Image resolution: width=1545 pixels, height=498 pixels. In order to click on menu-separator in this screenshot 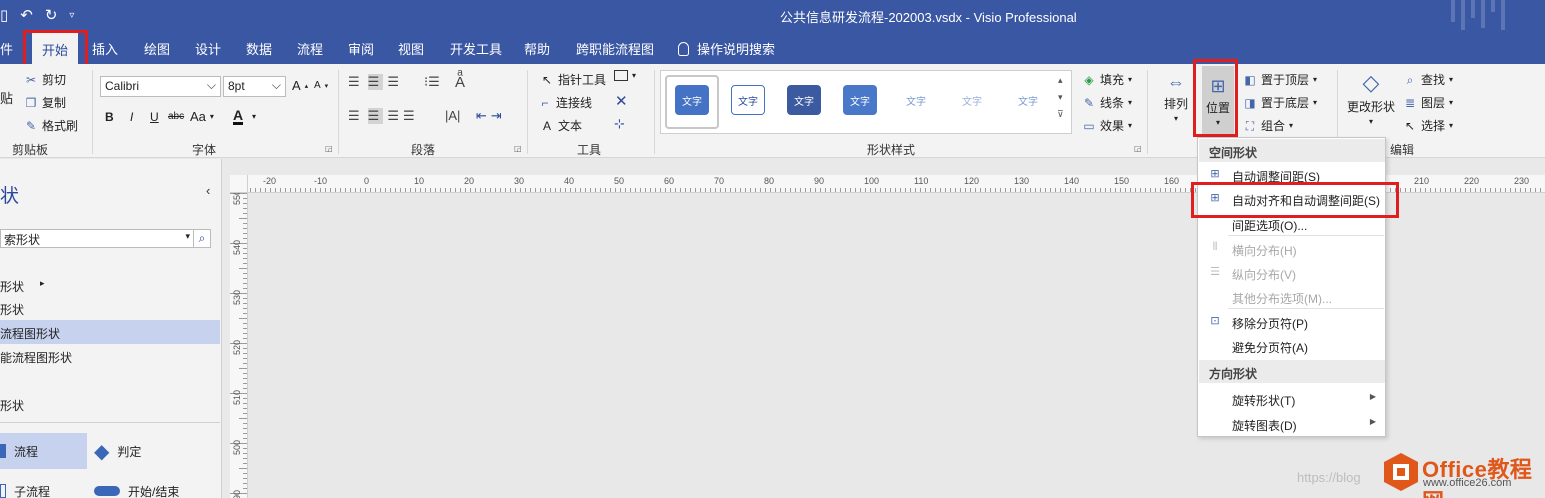, I will do `click(1306, 308)`.